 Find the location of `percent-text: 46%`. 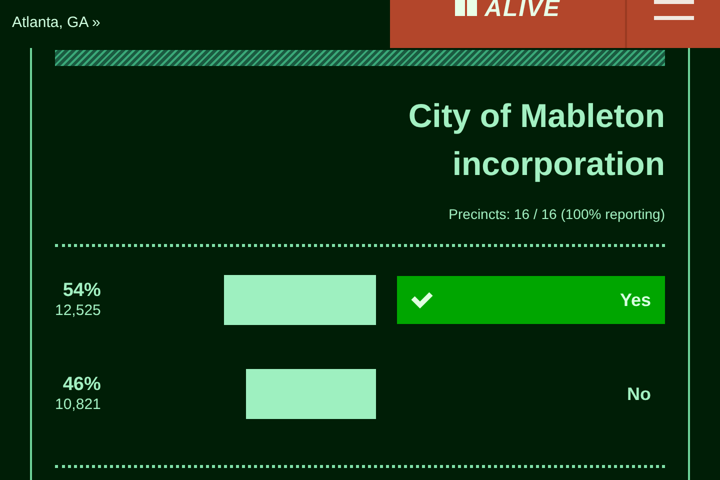

percent-text: 46% is located at coordinates (81, 385).